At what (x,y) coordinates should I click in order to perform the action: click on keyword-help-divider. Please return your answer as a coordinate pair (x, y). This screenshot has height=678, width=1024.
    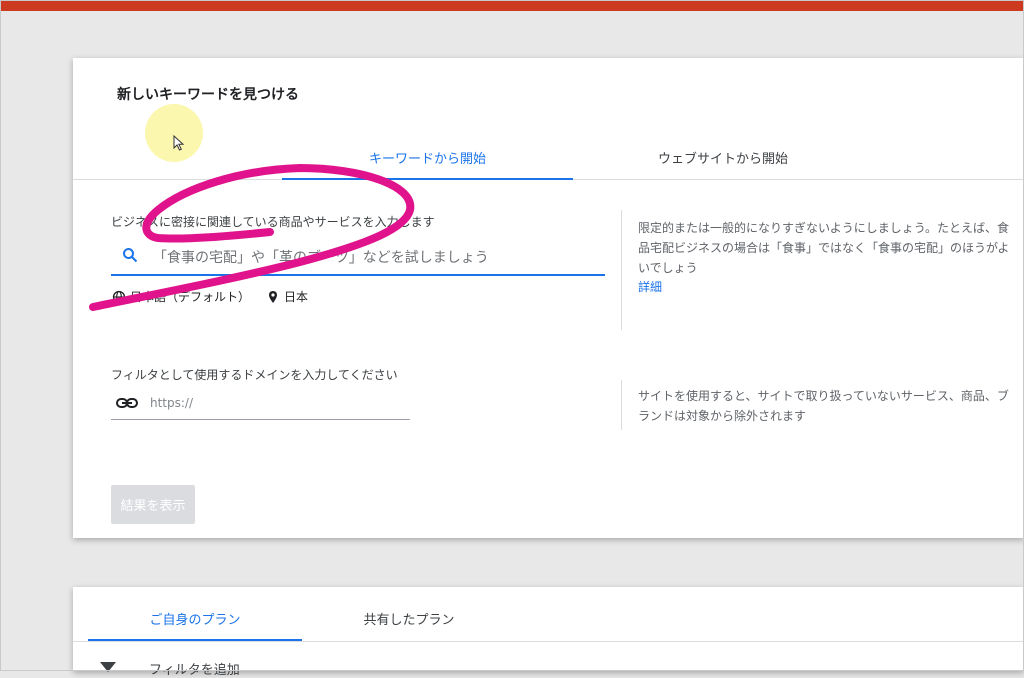
    Looking at the image, I should click on (621, 270).